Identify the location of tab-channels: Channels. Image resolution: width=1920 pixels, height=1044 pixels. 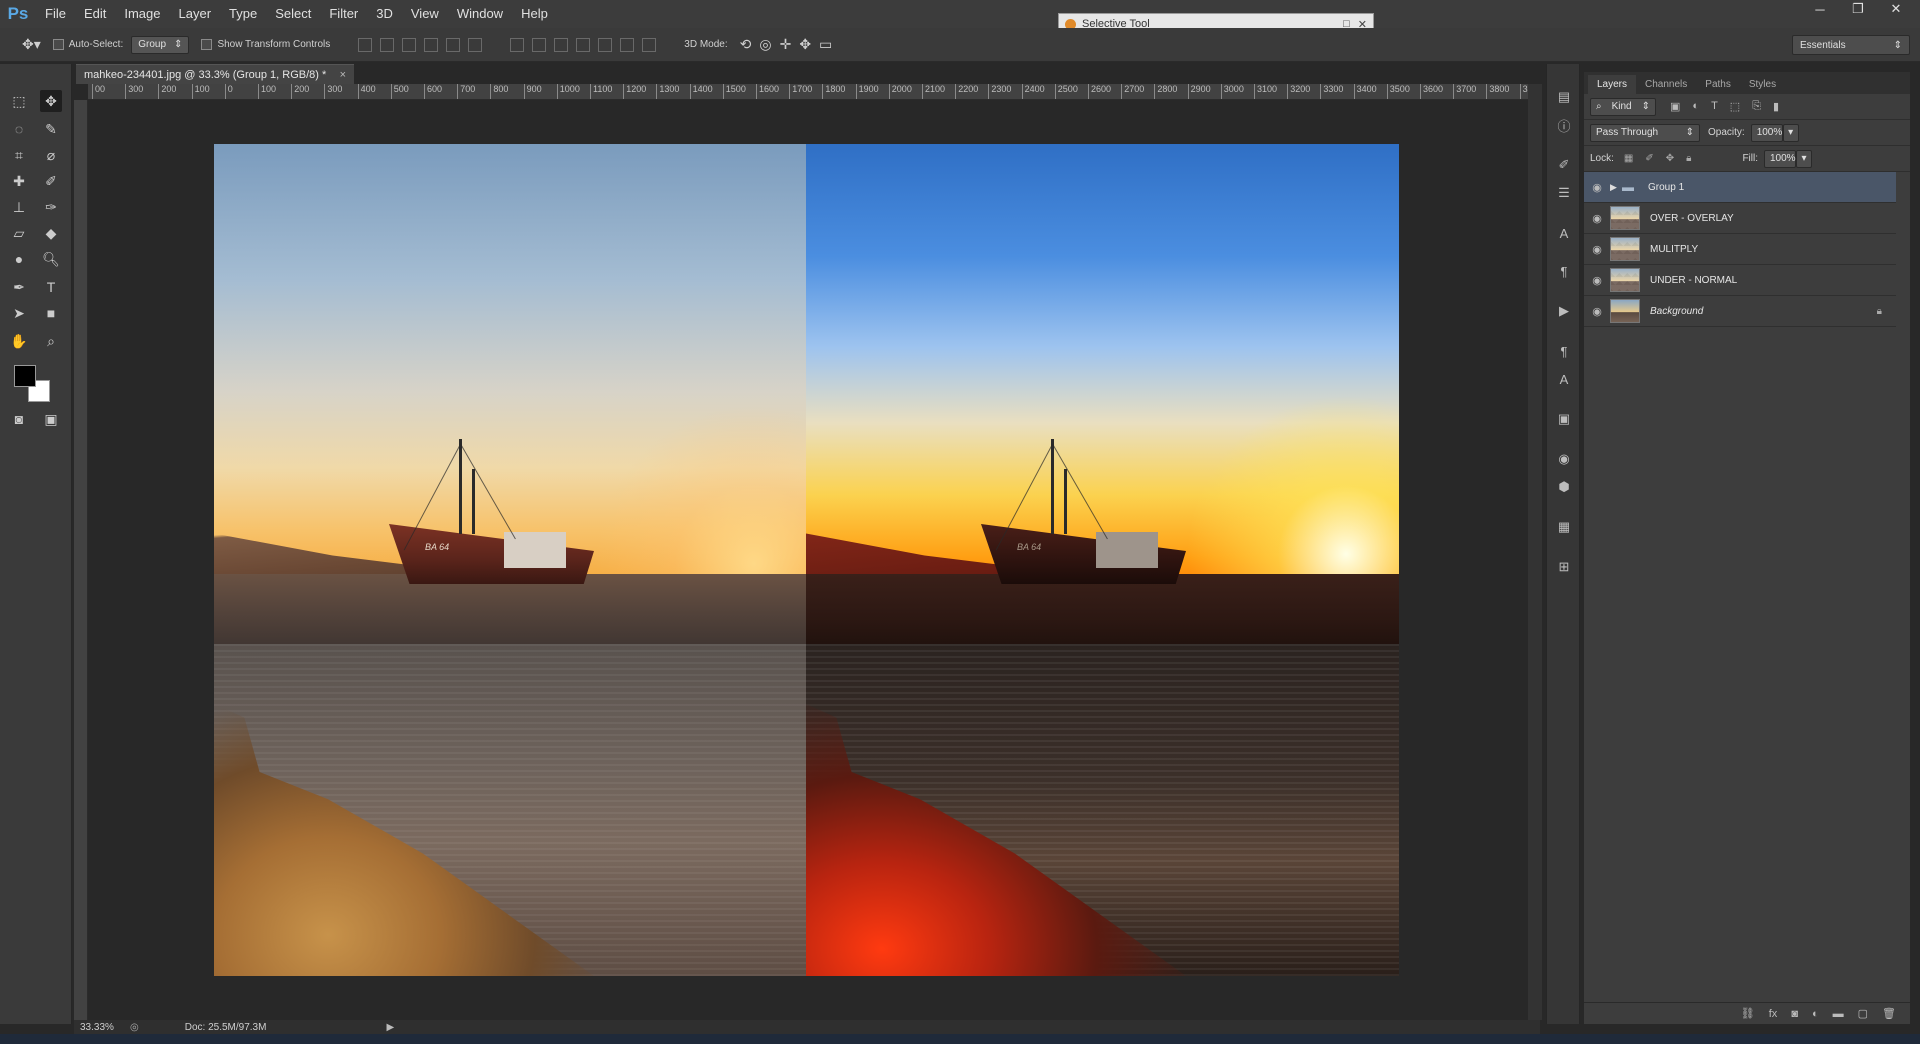
(1666, 84).